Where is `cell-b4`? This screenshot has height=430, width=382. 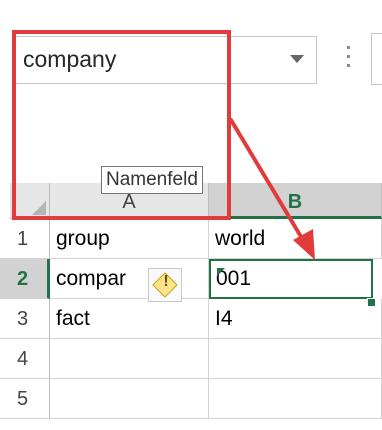
cell-b4 is located at coordinates (295, 359).